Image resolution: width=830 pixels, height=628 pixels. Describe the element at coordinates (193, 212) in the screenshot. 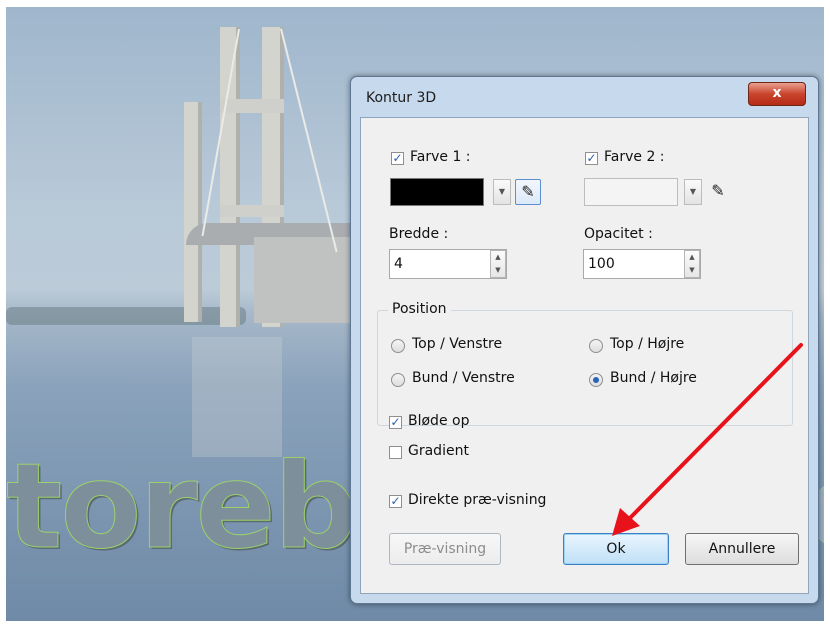

I see `bridge-tower-front-leg` at that location.